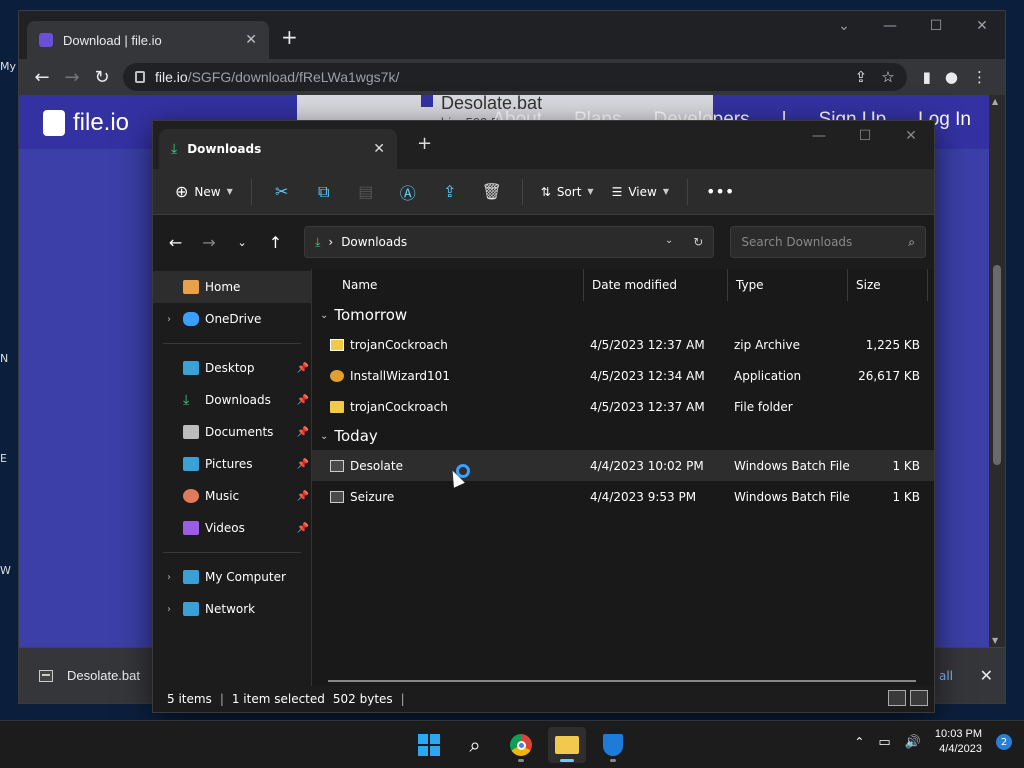  I want to click on nav-item-downloads: ⤓ Downloads 📌, so click(232, 400).